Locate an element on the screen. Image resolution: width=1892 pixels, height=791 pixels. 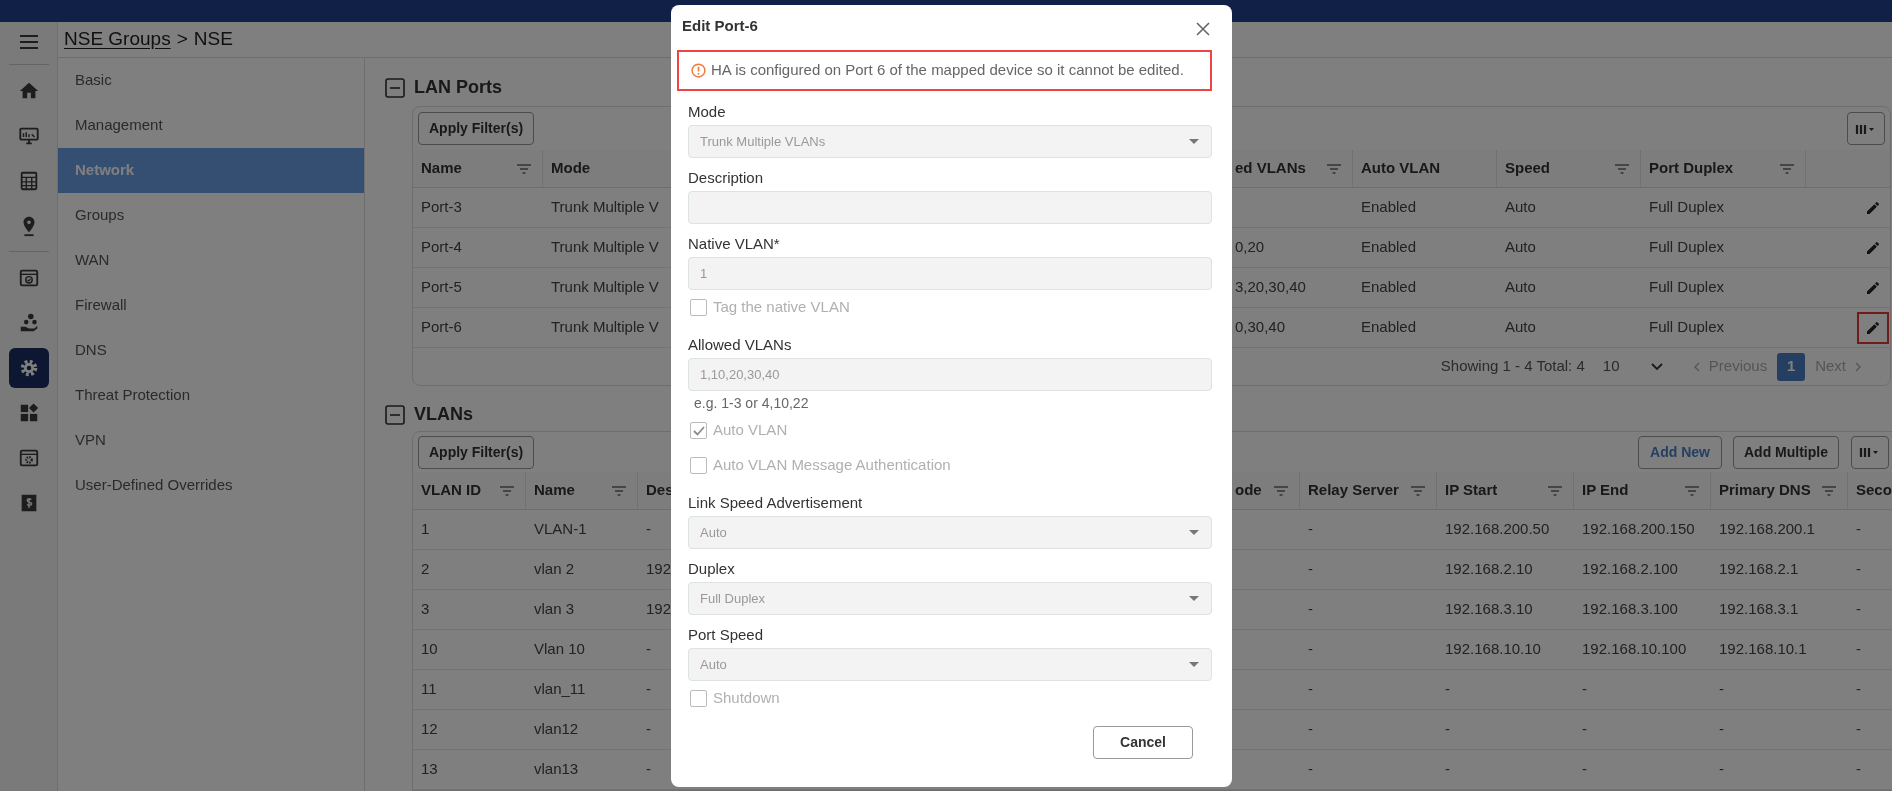
chevron-left-icon is located at coordinates (1696, 366).